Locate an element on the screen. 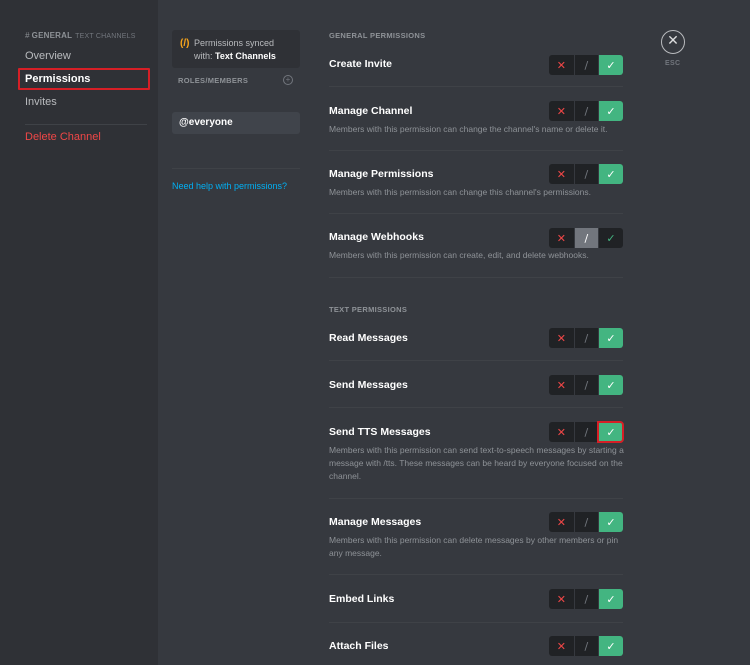 This screenshot has height=665, width=750. perm-toggle-send-tts-messages: ✕ / ✓ is located at coordinates (586, 432).